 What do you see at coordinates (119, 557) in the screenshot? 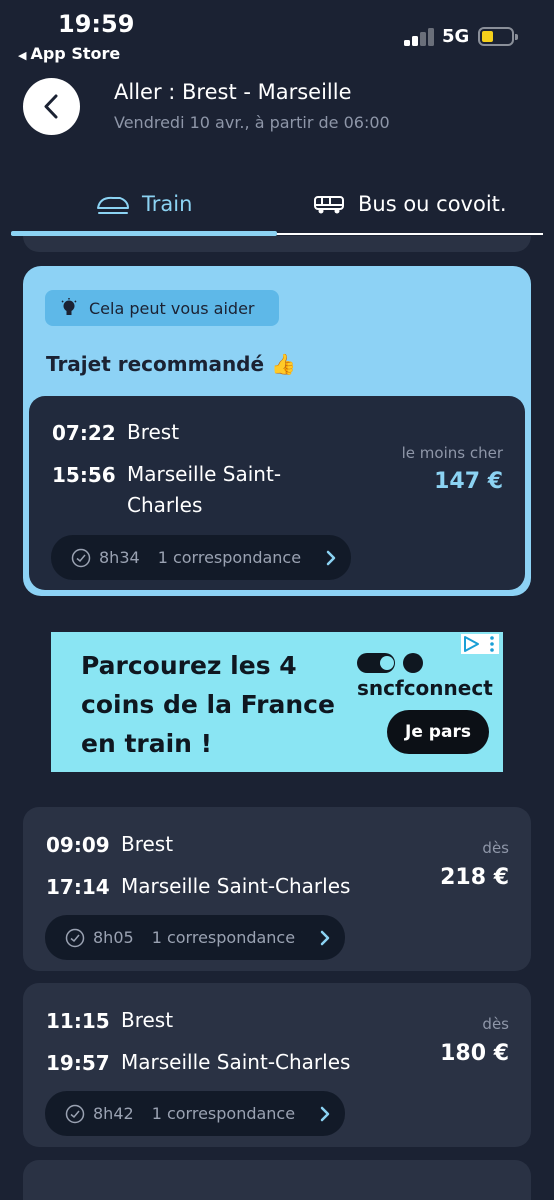
I see `duration: 8h34` at bounding box center [119, 557].